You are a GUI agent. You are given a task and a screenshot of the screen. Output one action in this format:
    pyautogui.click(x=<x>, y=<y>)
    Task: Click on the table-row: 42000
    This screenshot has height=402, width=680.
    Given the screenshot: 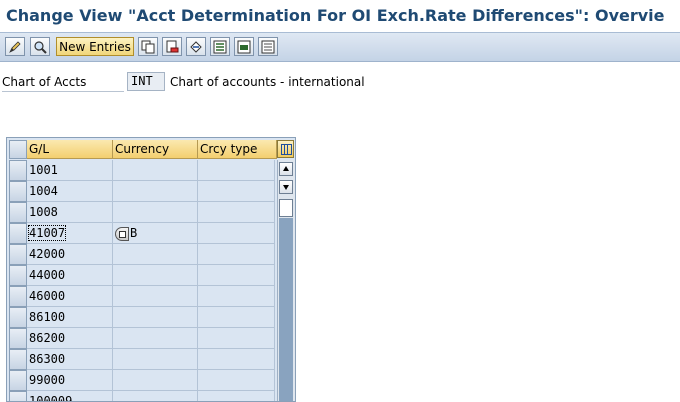 What is the action you would take?
    pyautogui.click(x=142, y=254)
    